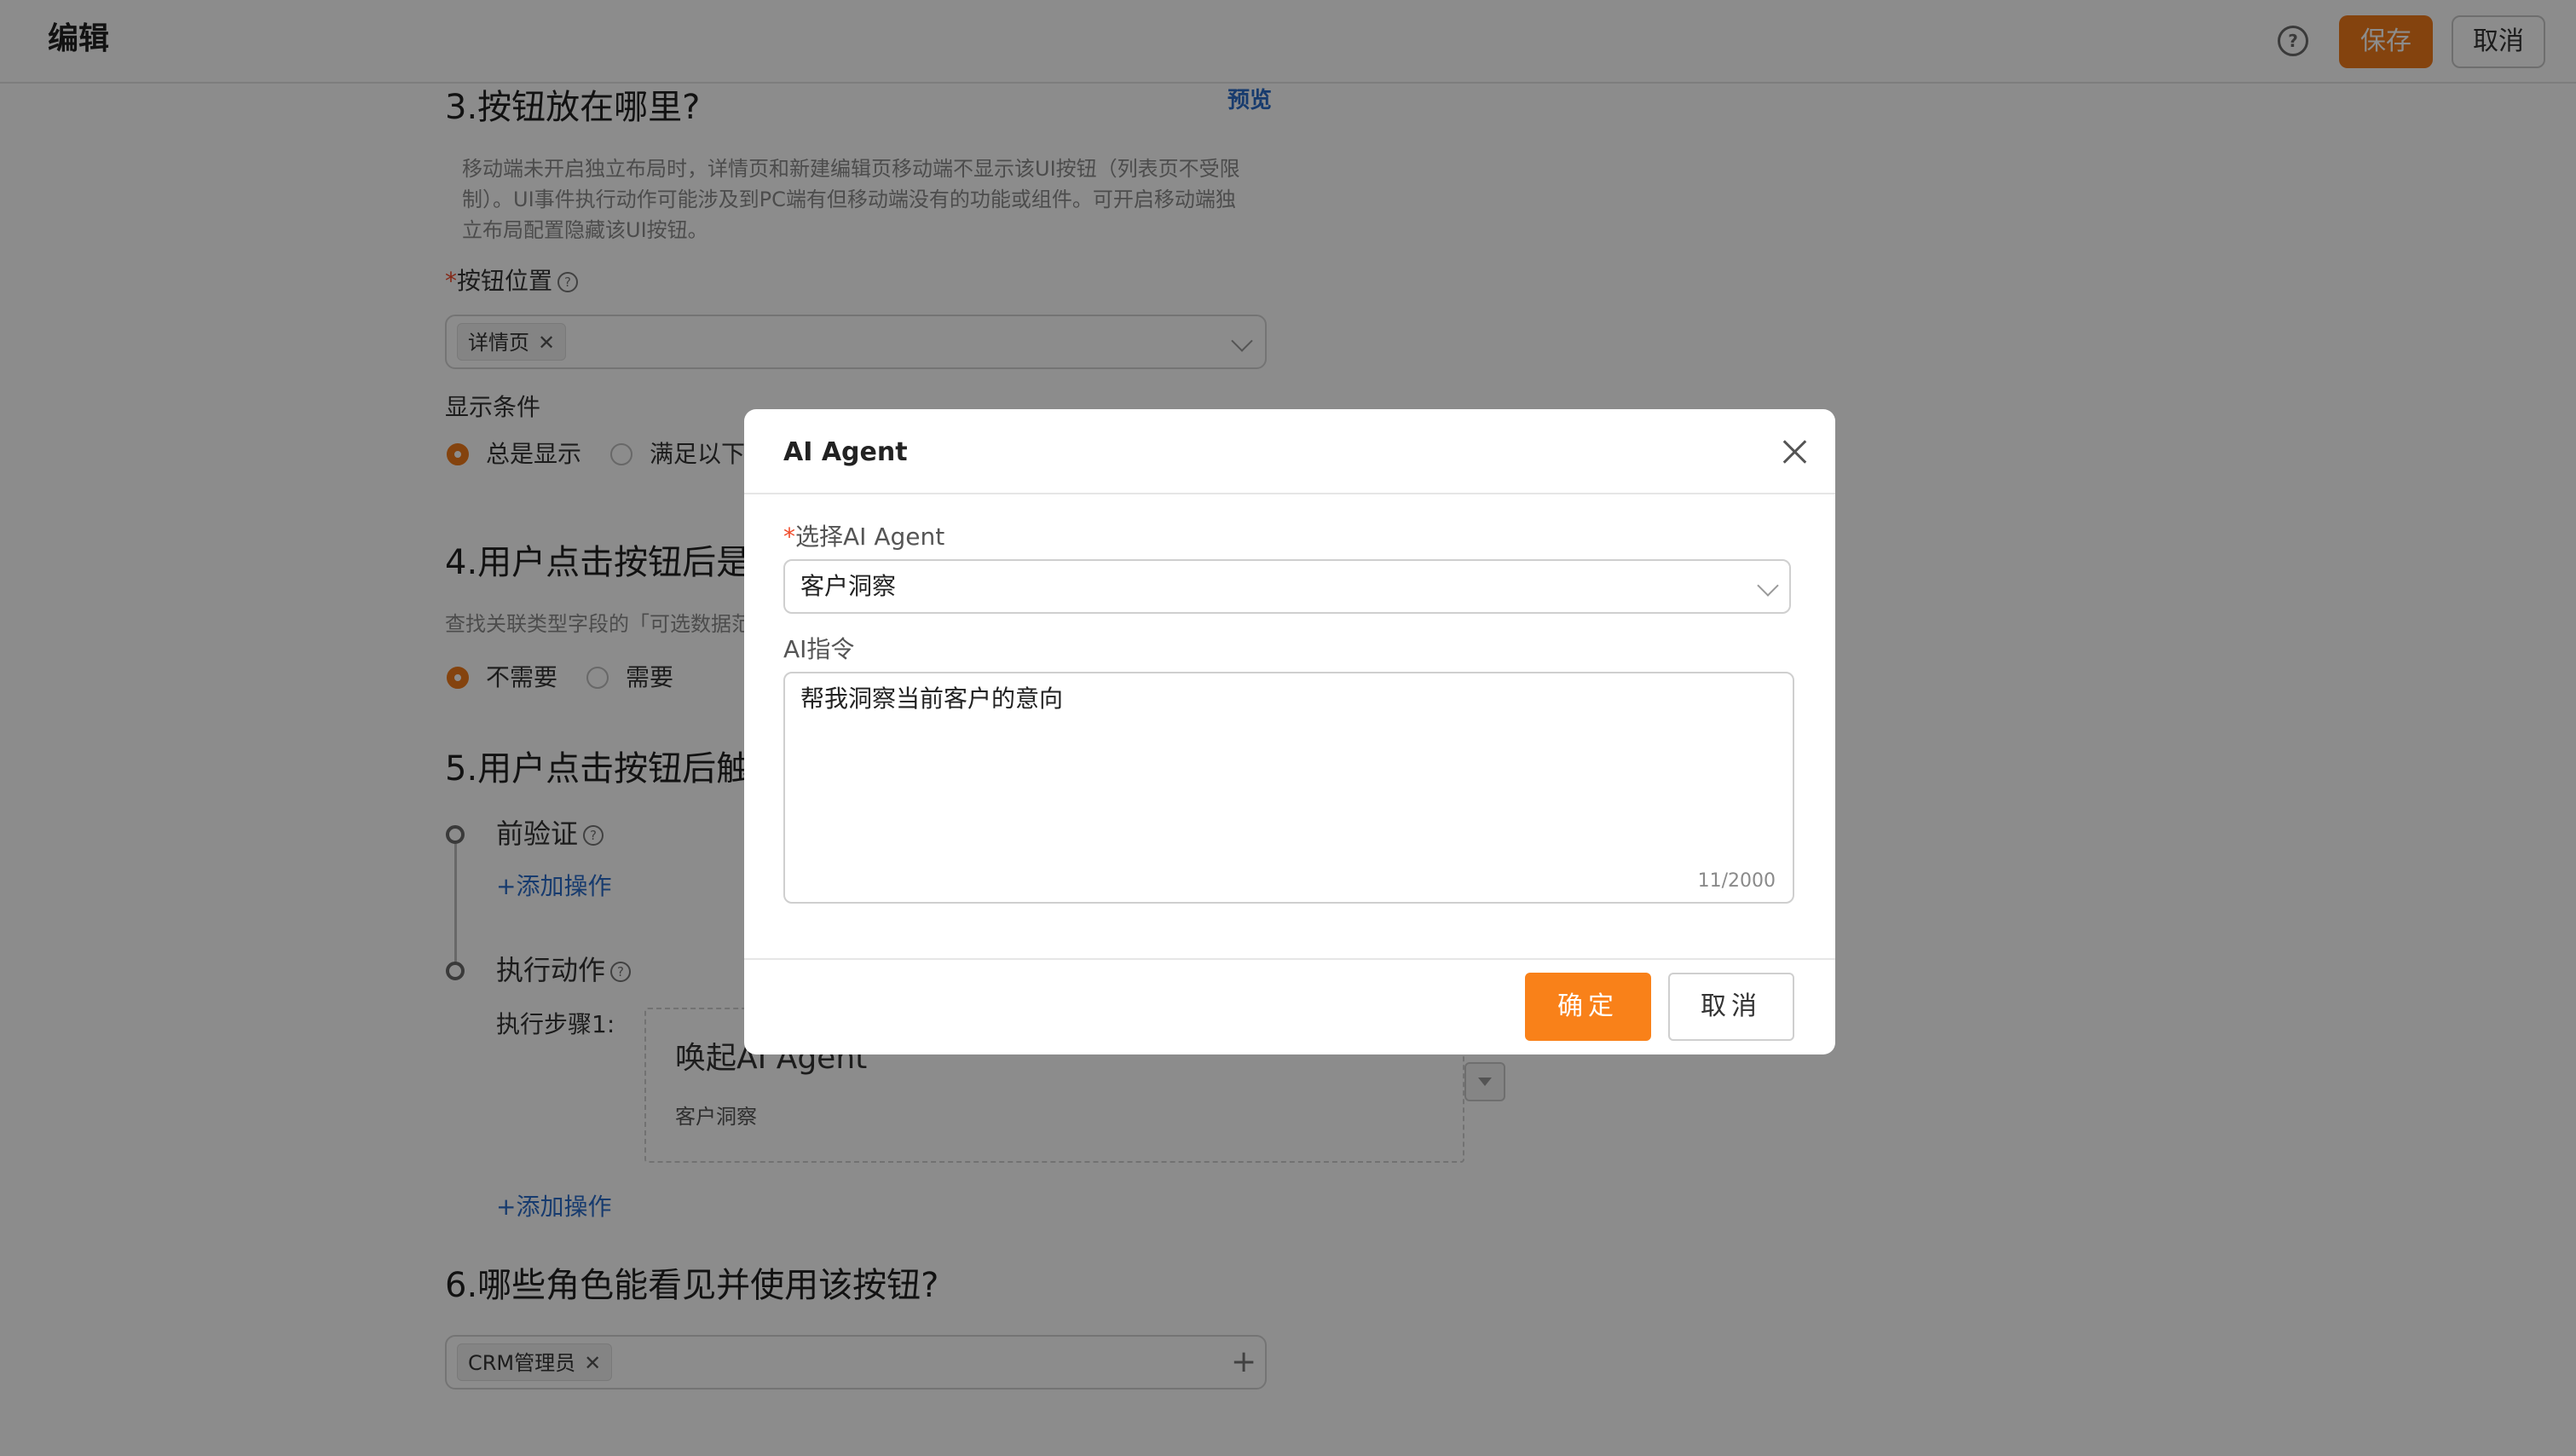 The width and height of the screenshot is (2576, 1456). What do you see at coordinates (789, 537) in the screenshot?
I see `required-mark: *` at bounding box center [789, 537].